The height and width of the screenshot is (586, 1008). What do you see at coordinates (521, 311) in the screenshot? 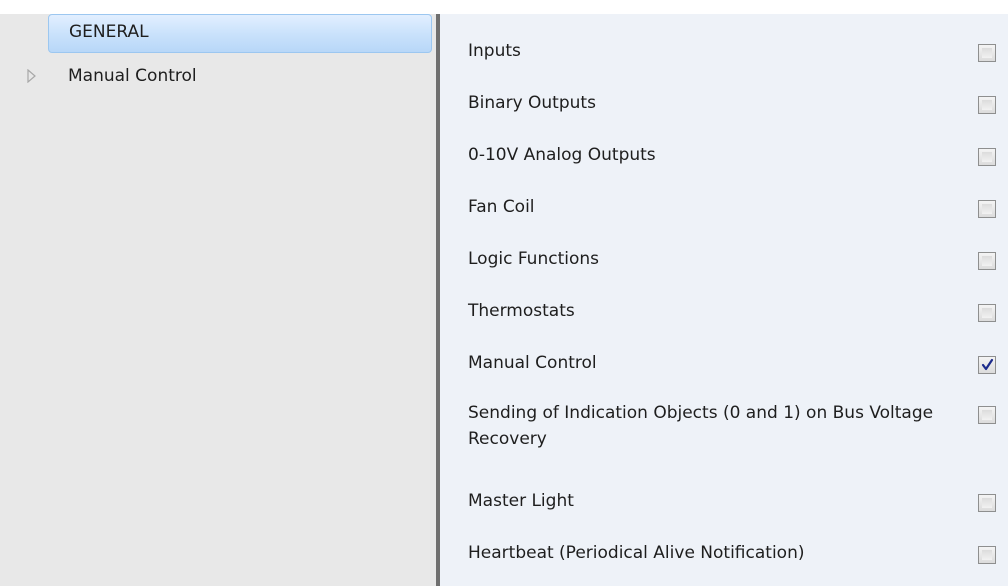
I see `param-label: Thermostats` at bounding box center [521, 311].